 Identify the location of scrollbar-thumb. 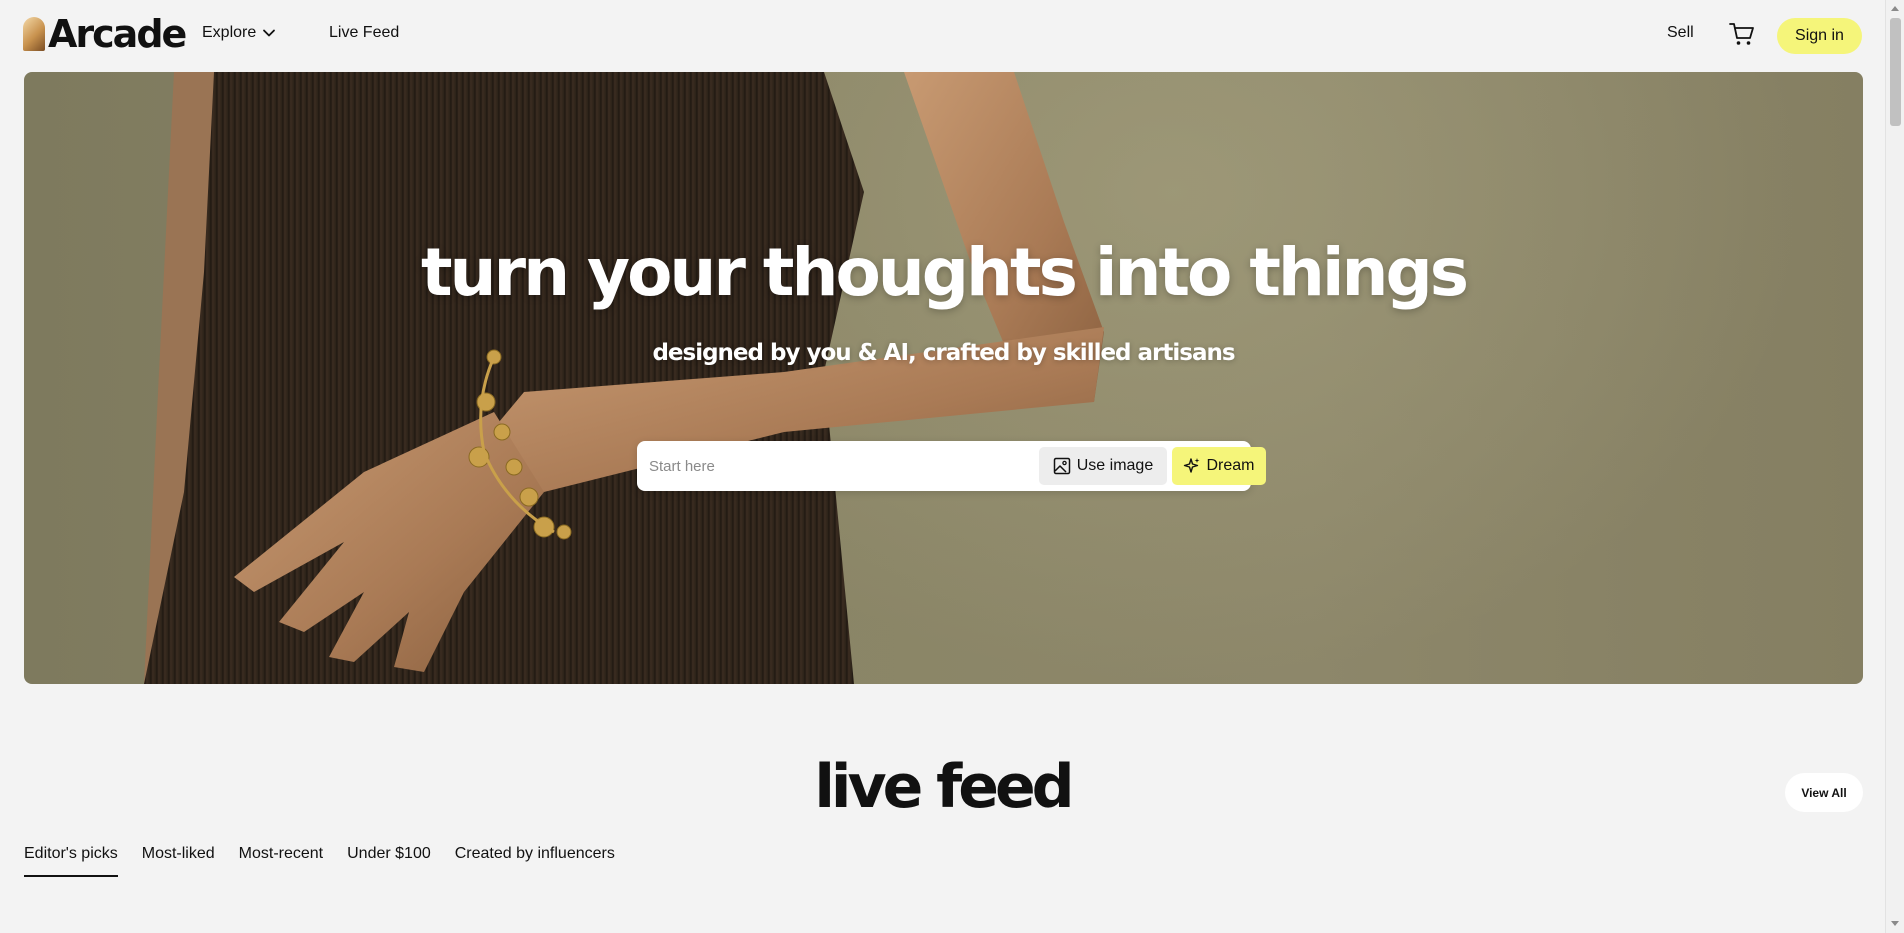
(1895, 72).